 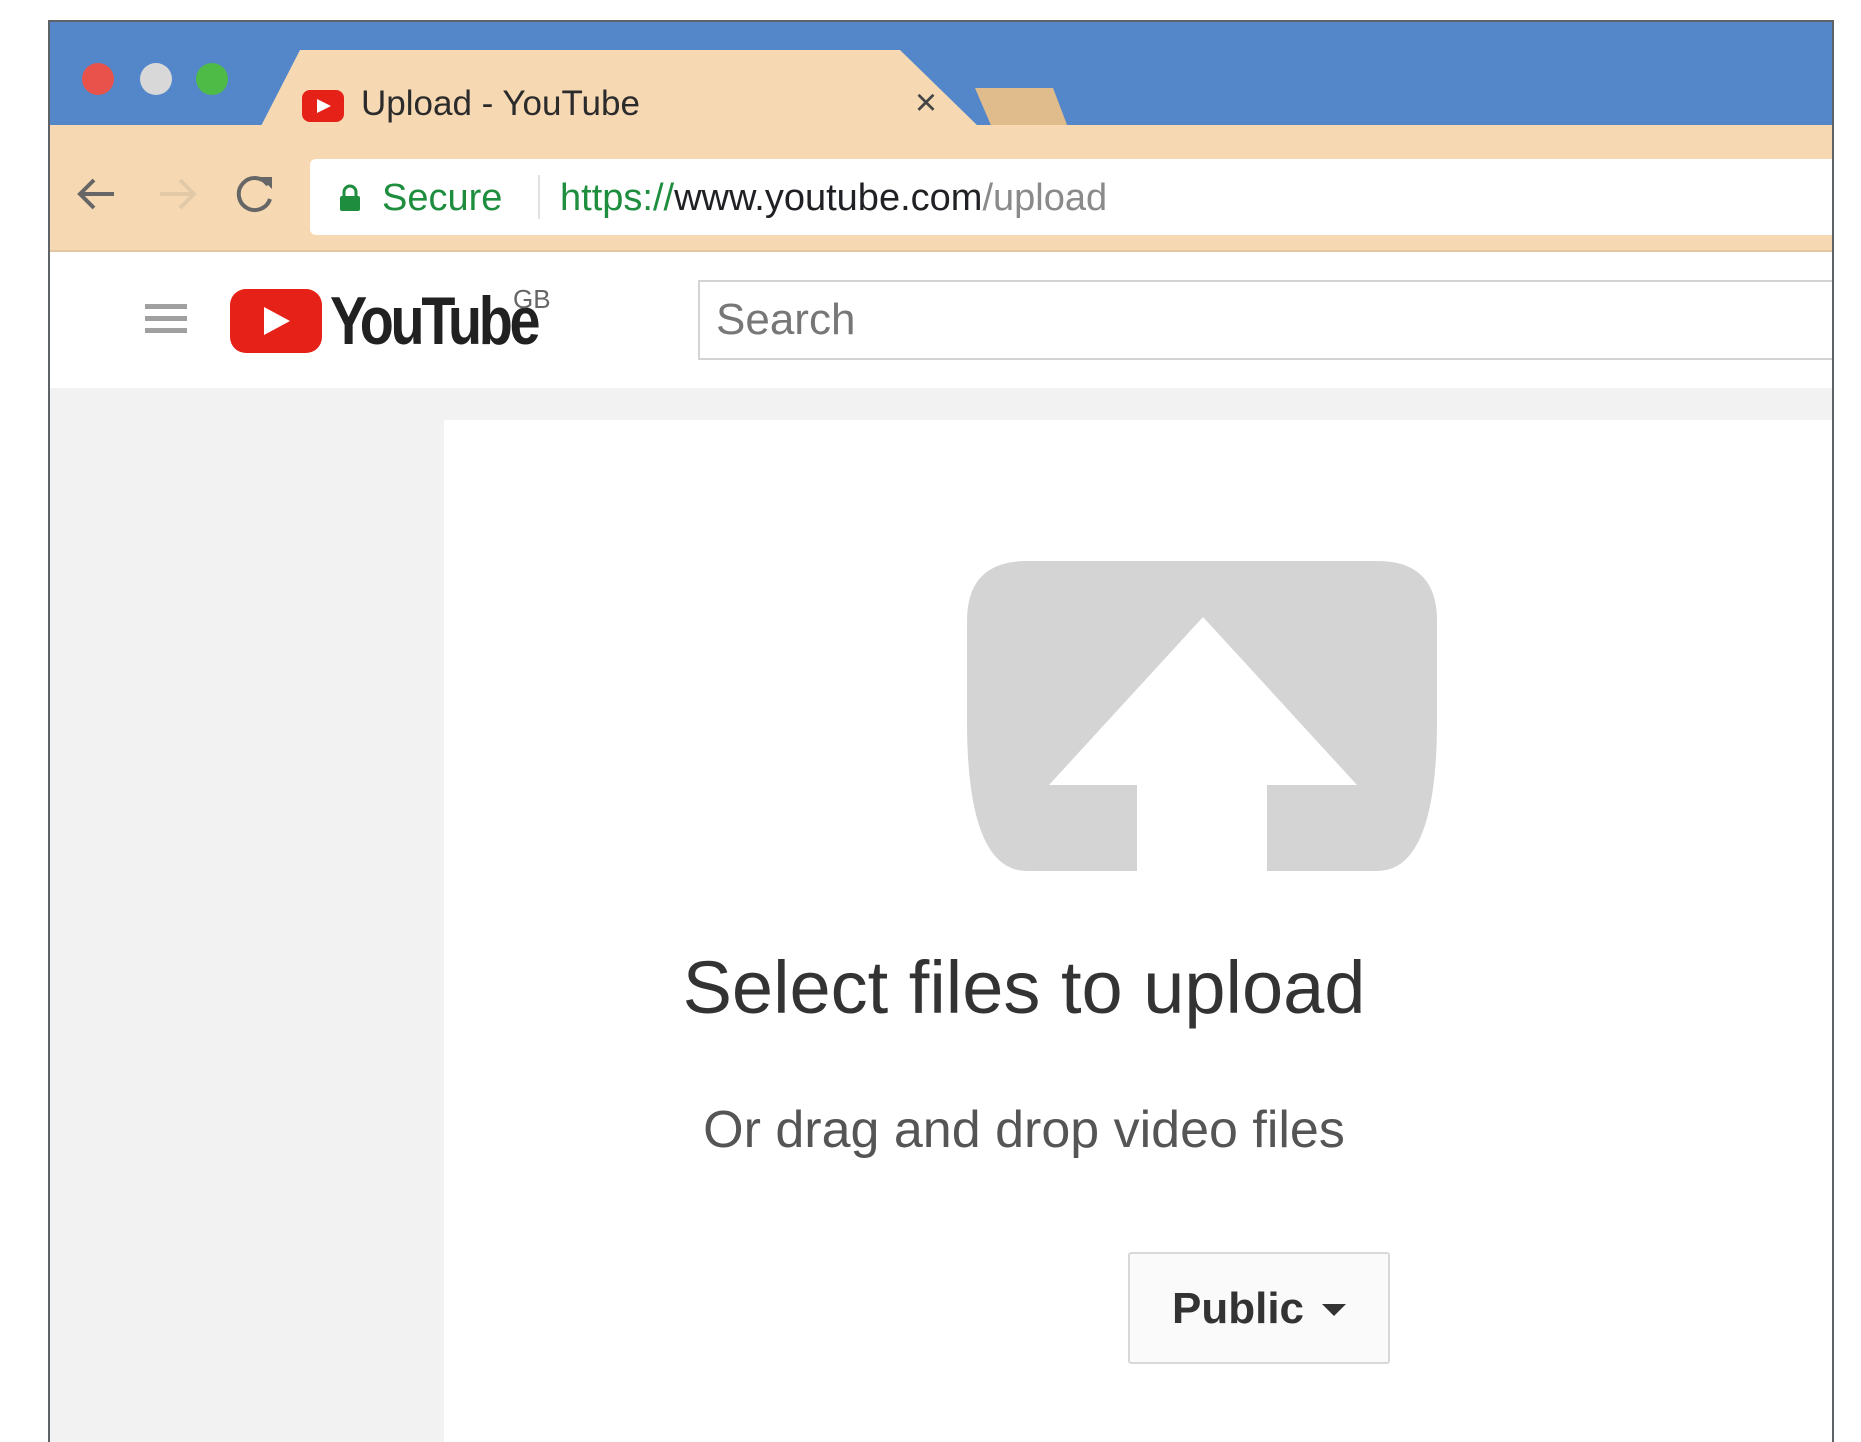 I want to click on url-path: /upload, so click(x=1045, y=198).